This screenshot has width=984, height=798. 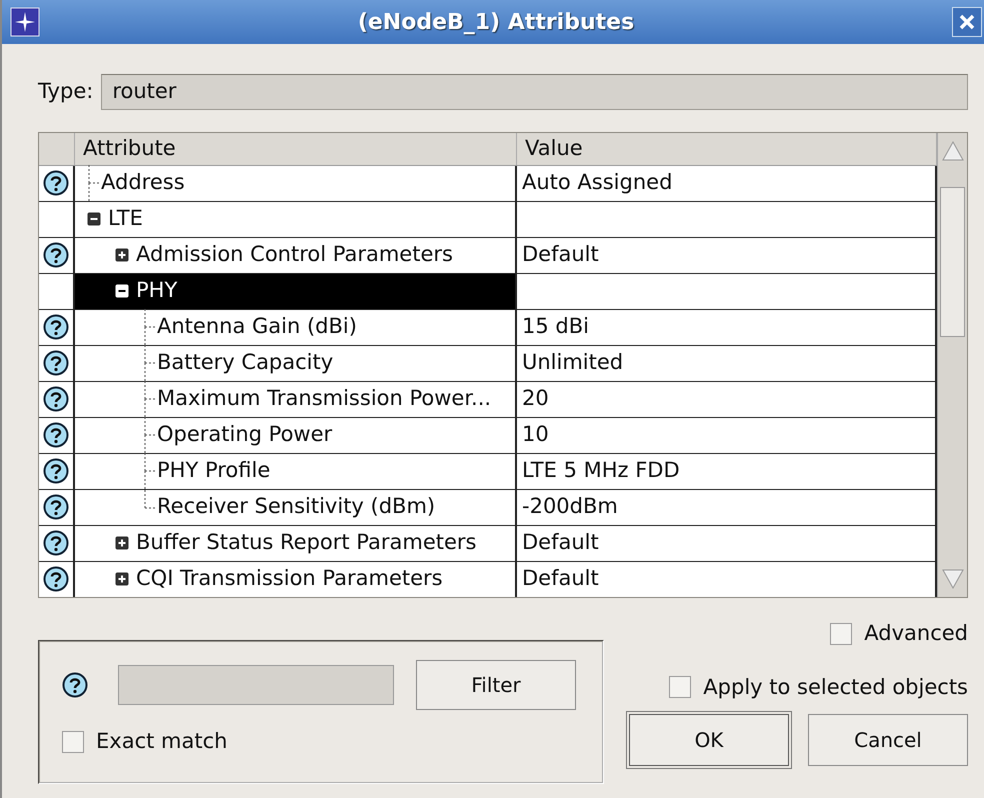 I want to click on checkbox: Apply to selected objects, so click(x=818, y=687).